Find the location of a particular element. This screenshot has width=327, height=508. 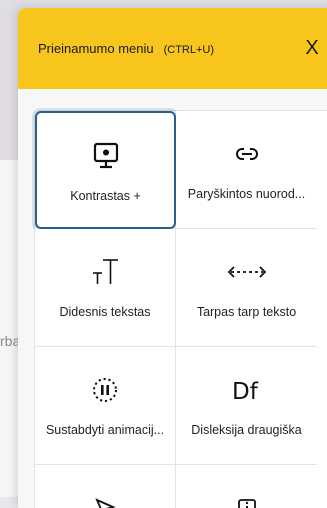

close-icon: X is located at coordinates (311, 48).